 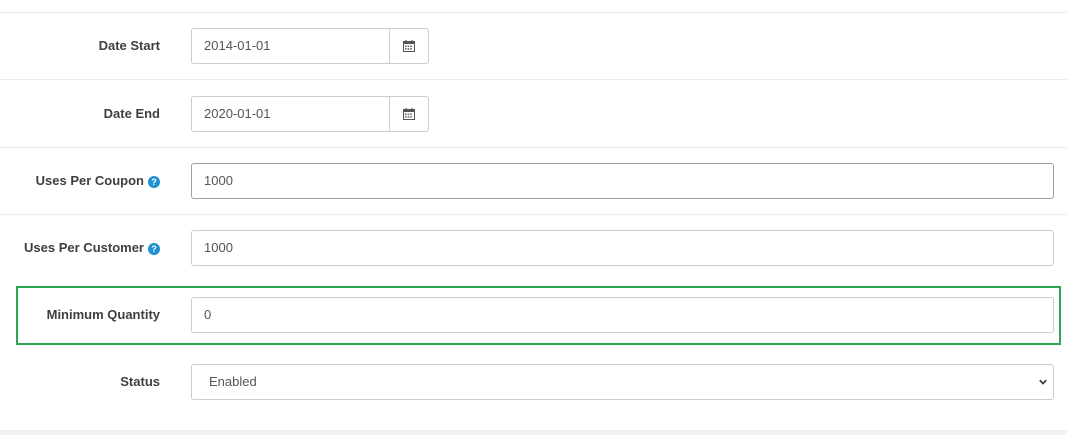 I want to click on uses-per-coupon-label-wrap: Uses Per Coupon?, so click(x=80, y=181).